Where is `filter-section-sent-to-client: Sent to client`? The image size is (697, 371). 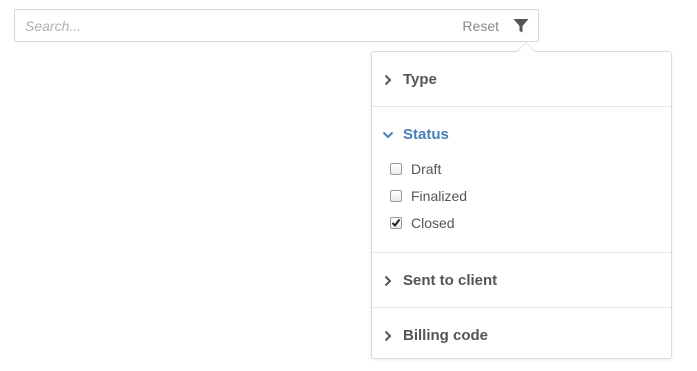
filter-section-sent-to-client: Sent to client is located at coordinates (521, 280).